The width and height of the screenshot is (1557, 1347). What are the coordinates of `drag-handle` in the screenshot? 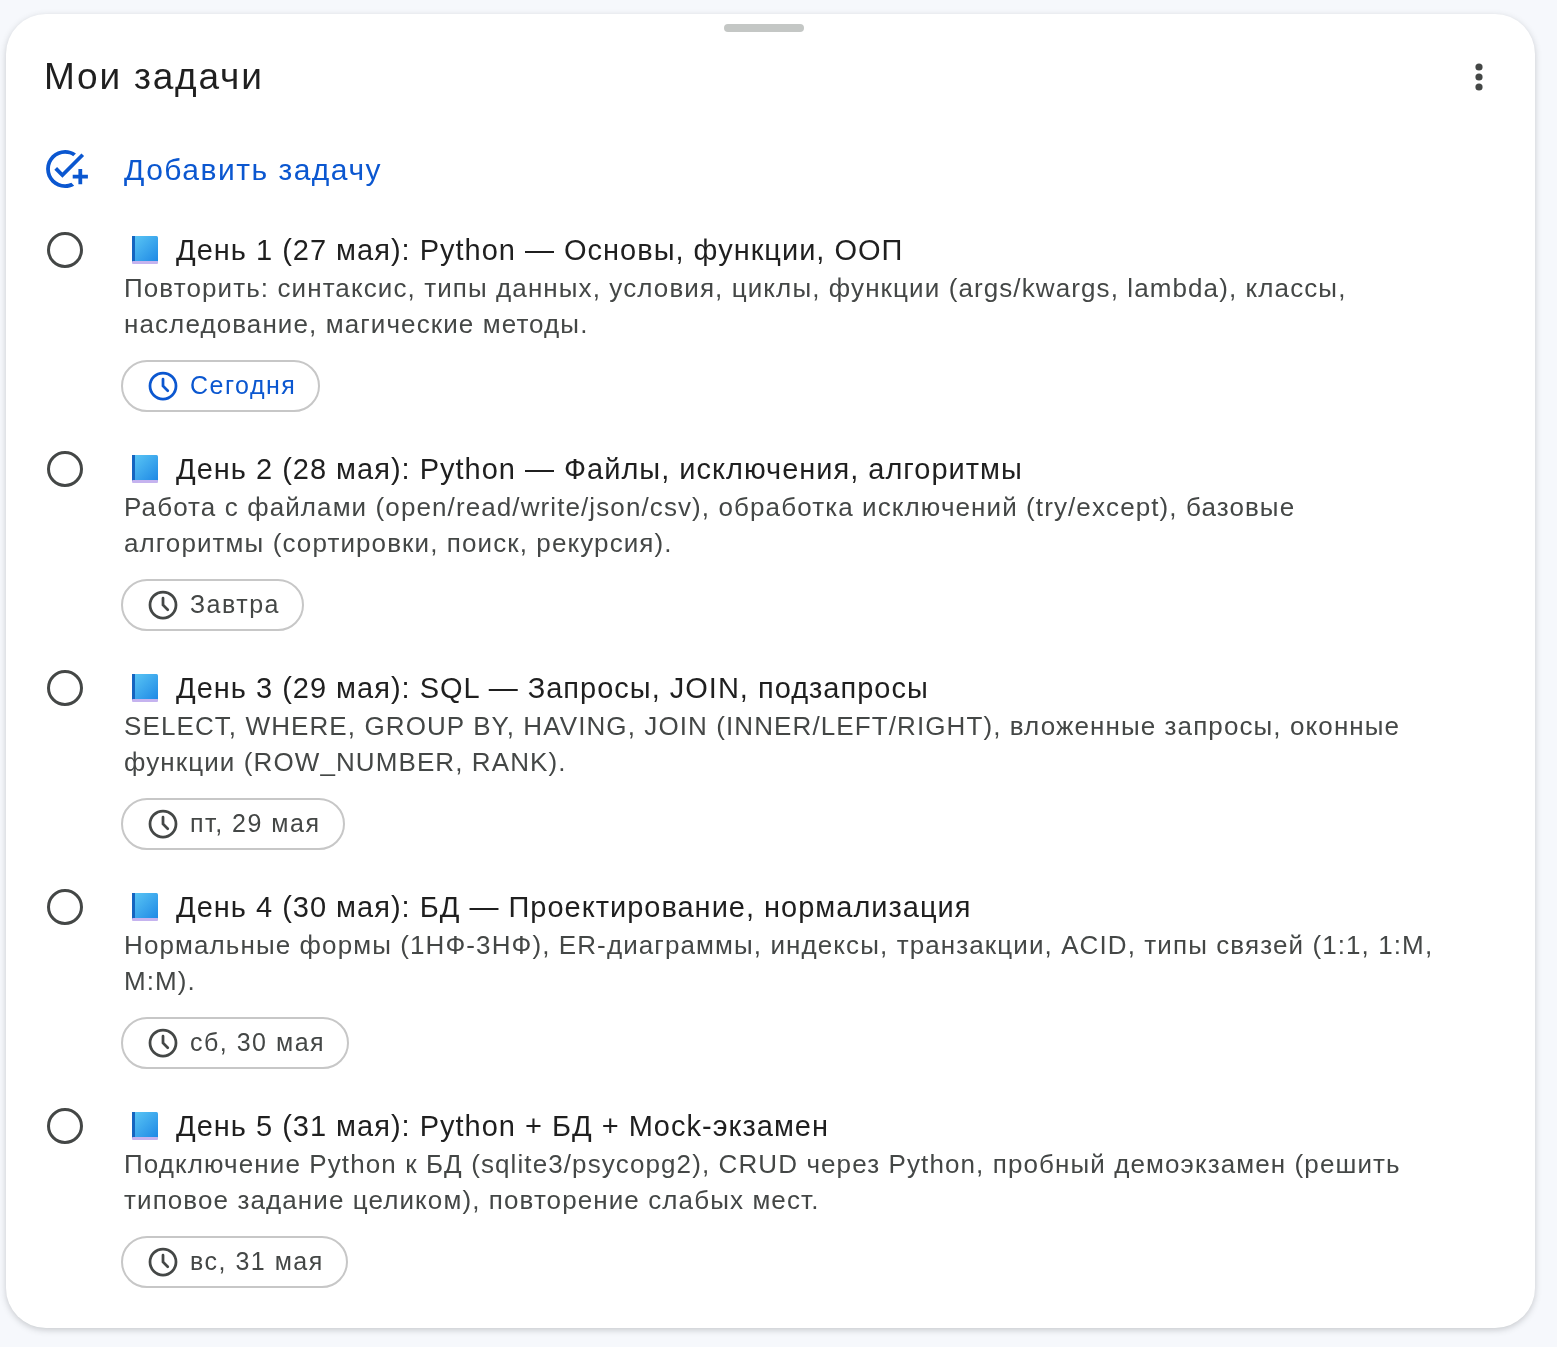 It's located at (763, 28).